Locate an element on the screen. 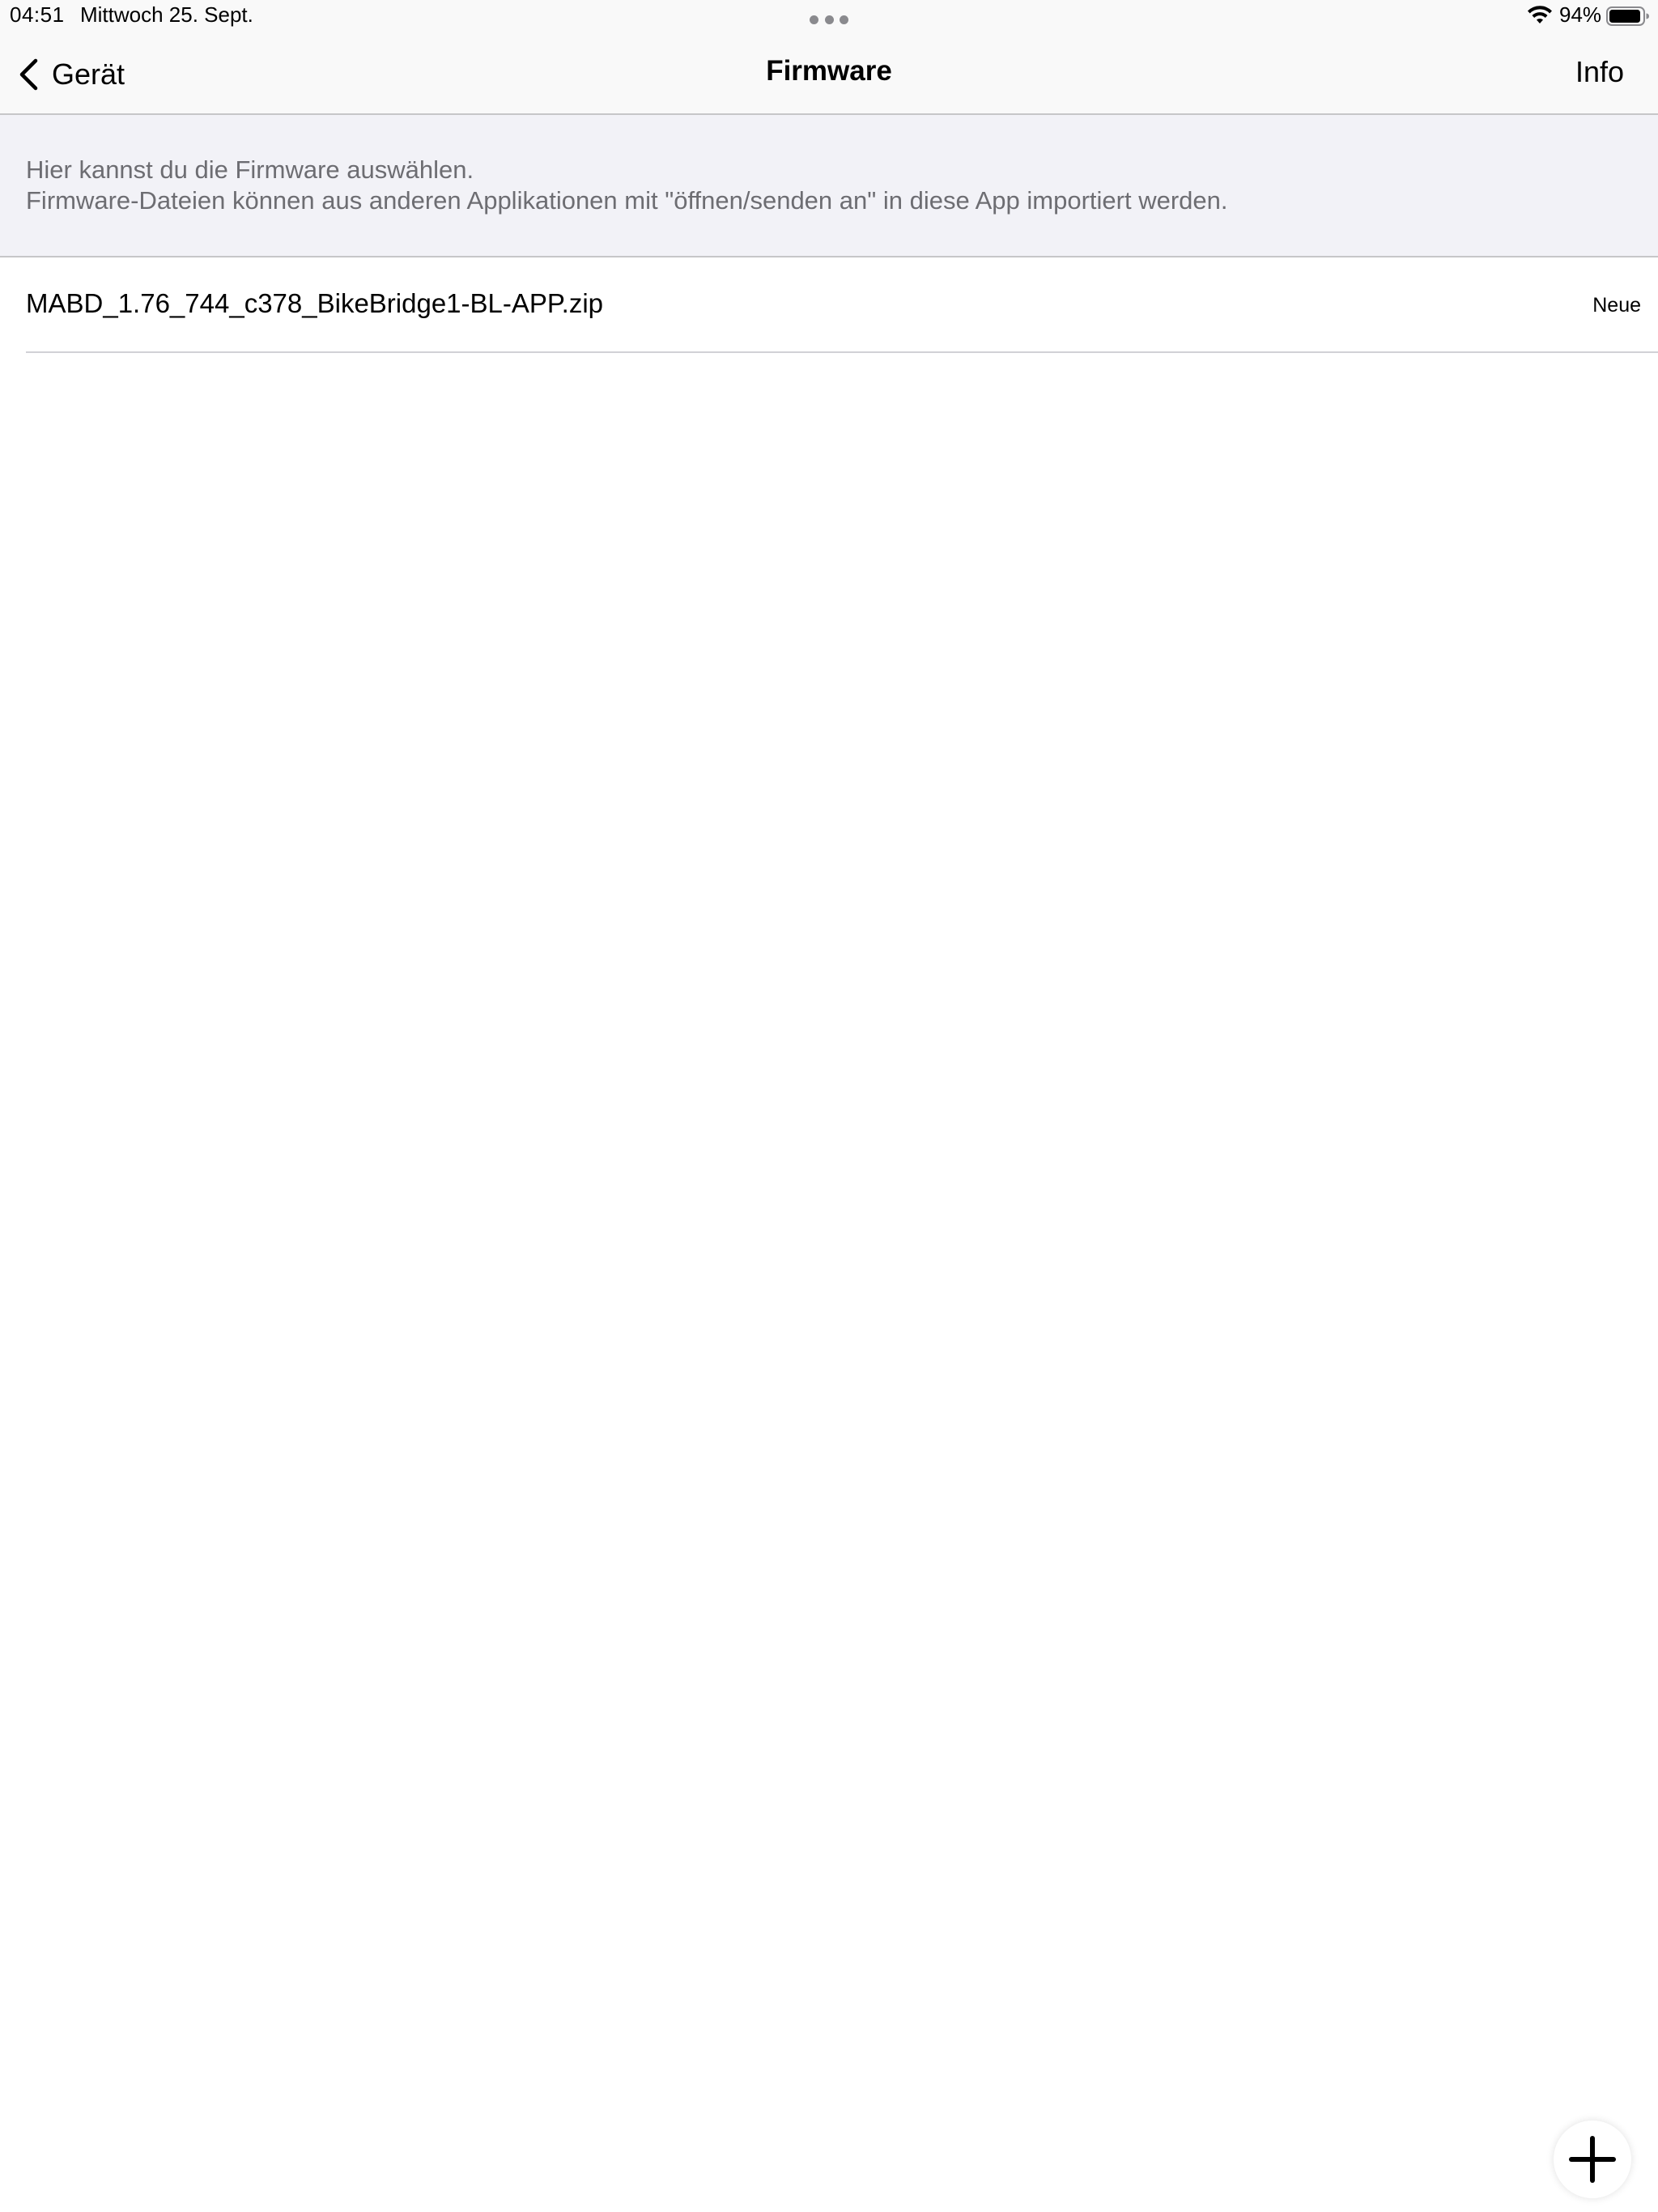 The image size is (1658, 2212). page-title: Firmware is located at coordinates (829, 71).